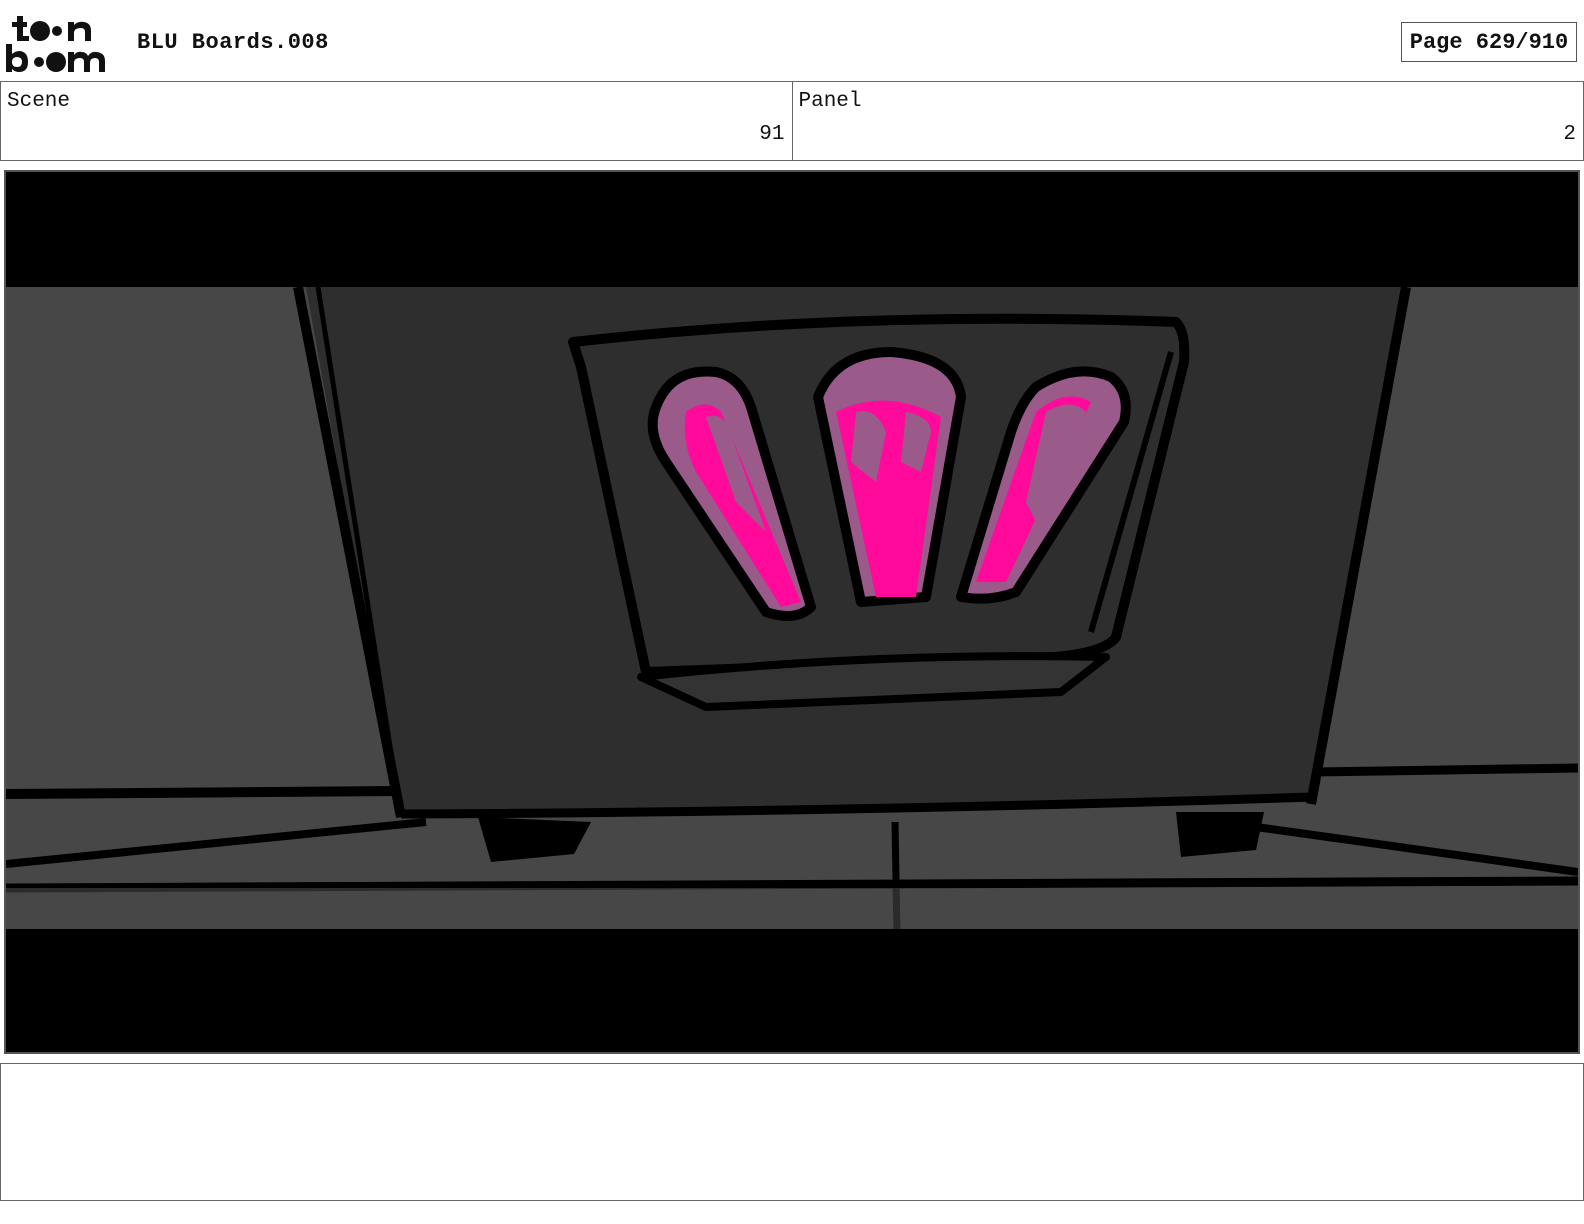 The height and width of the screenshot is (1224, 1584). Describe the element at coordinates (830, 101) in the screenshot. I see `panel-label: Panel` at that location.